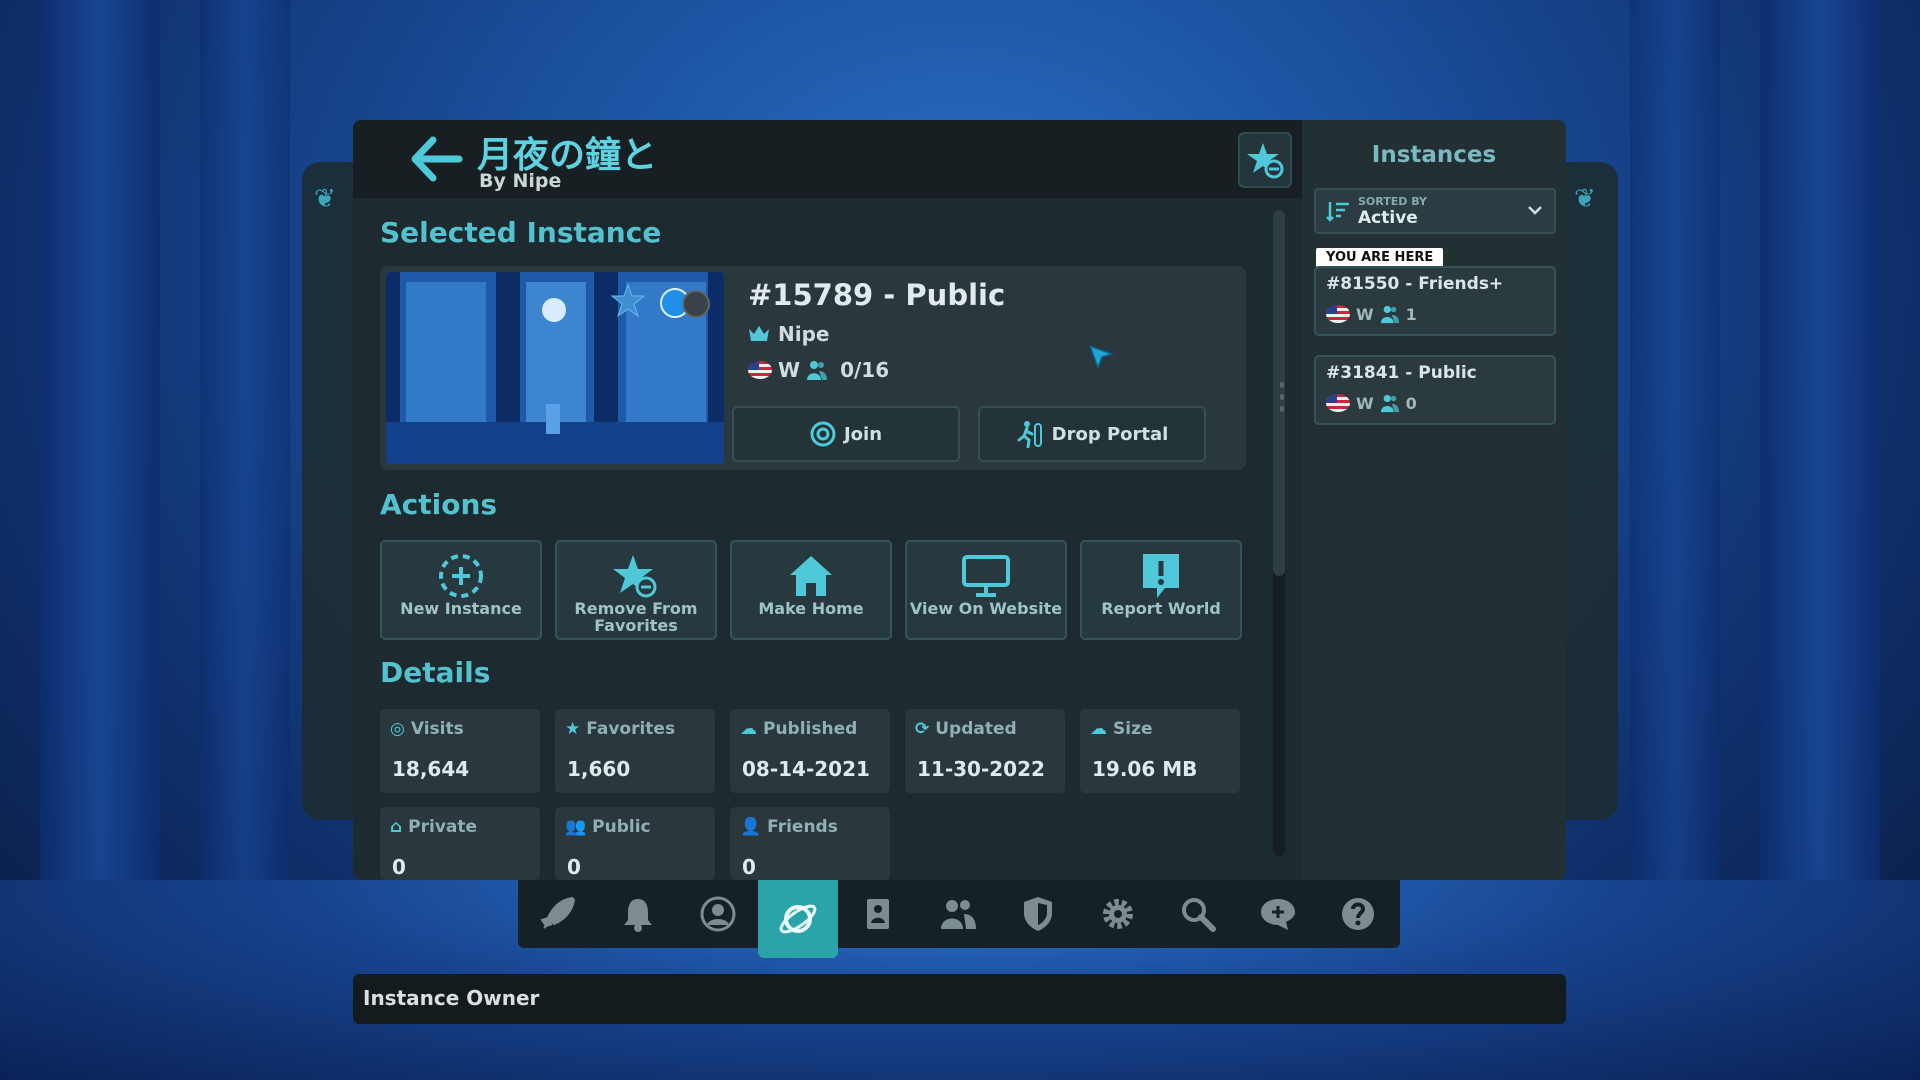  I want to click on favorite-star-icon, so click(628, 301).